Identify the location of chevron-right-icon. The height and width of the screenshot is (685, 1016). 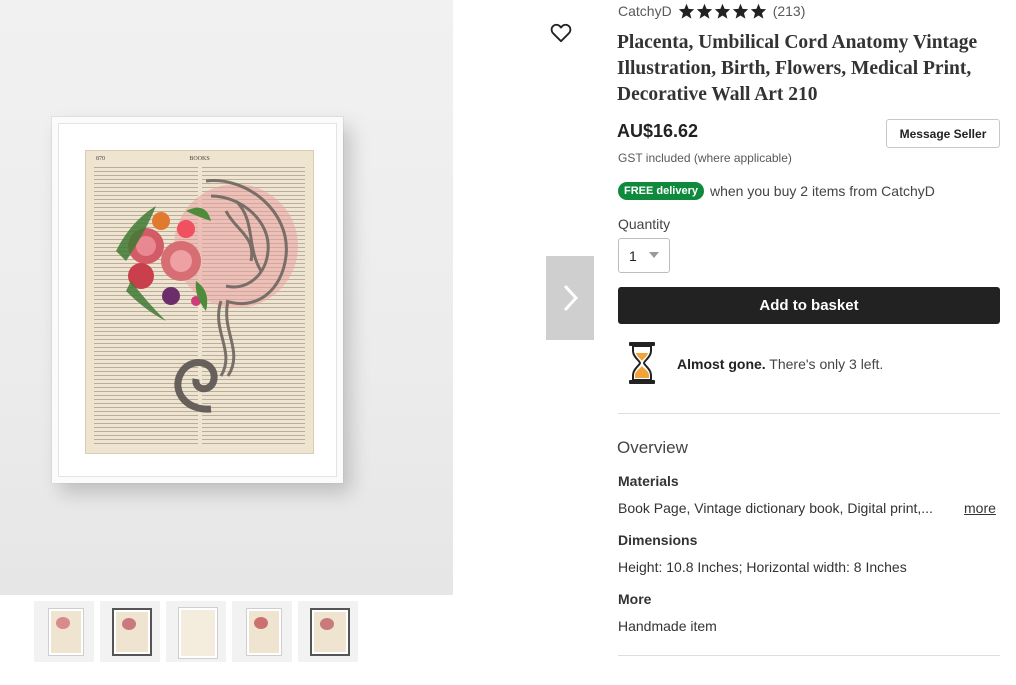
(571, 298).